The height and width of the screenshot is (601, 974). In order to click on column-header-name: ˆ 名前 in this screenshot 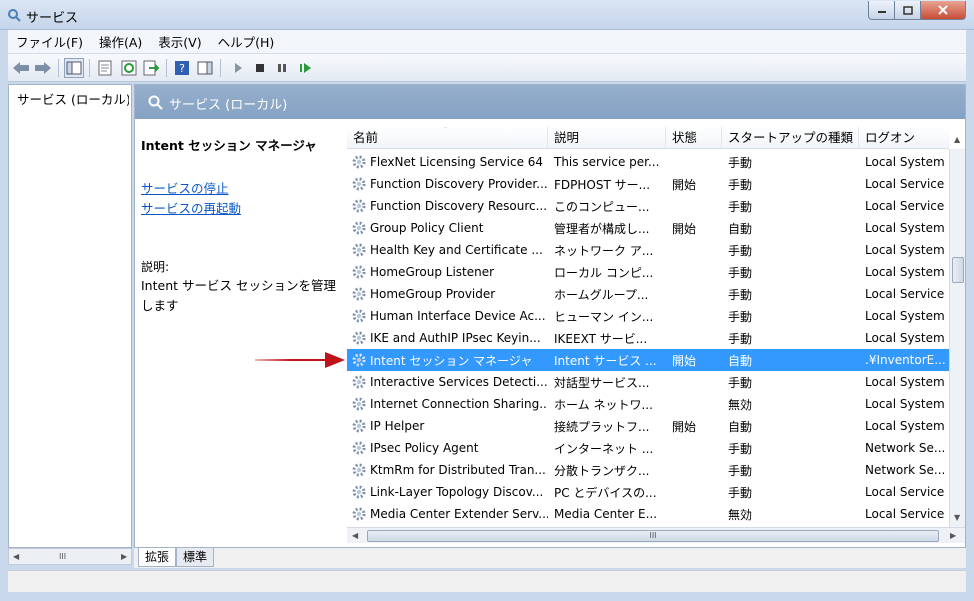, I will do `click(447, 138)`.